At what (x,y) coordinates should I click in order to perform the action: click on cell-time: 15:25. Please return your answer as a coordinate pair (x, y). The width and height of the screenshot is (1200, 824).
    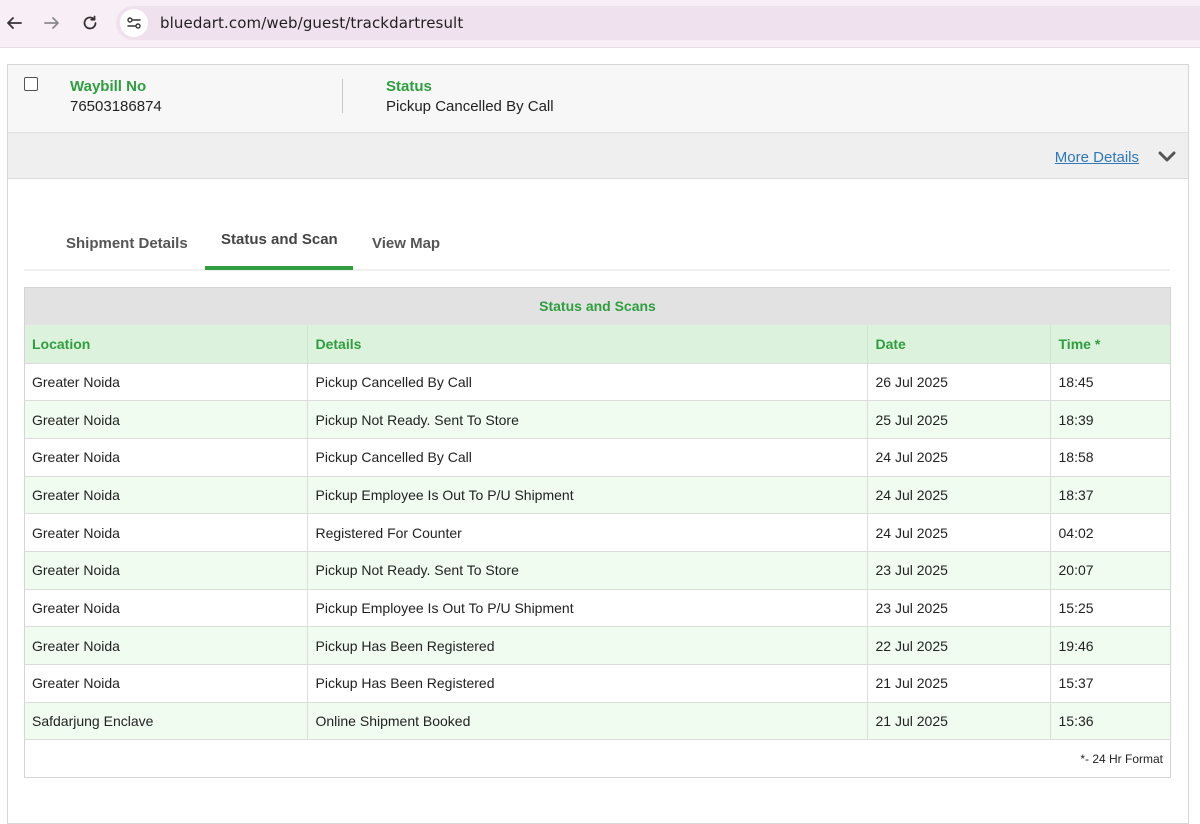
    Looking at the image, I should click on (1110, 607).